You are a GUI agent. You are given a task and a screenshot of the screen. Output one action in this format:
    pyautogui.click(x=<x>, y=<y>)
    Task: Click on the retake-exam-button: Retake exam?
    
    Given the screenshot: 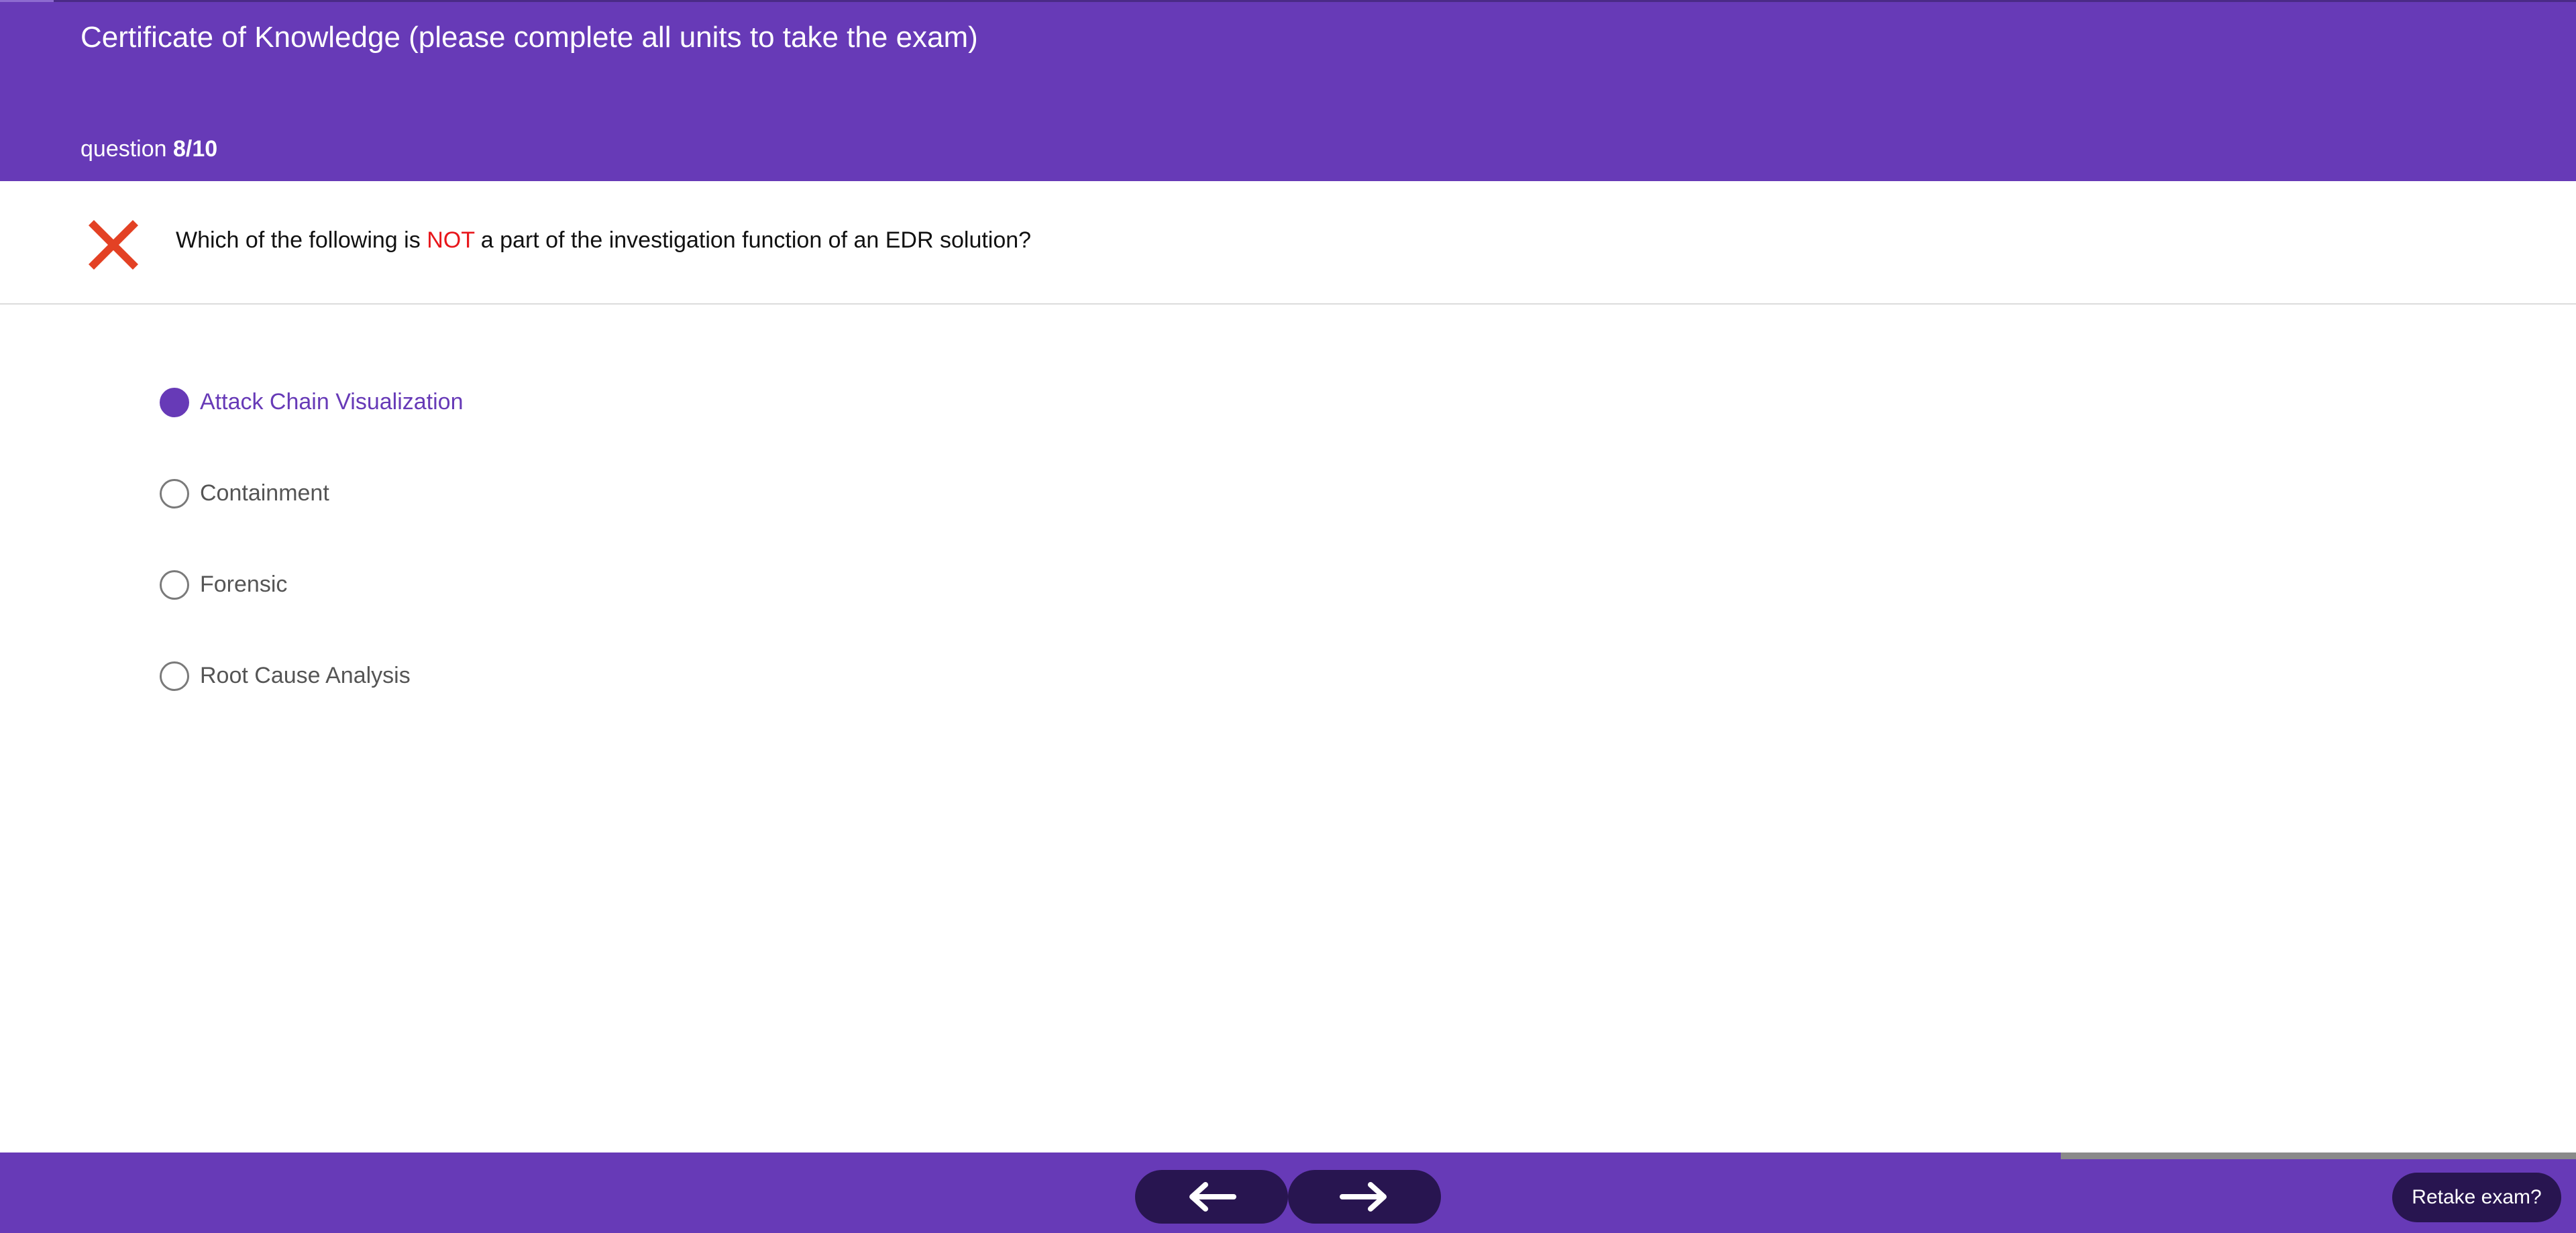 What is the action you would take?
    pyautogui.click(x=2476, y=1197)
    